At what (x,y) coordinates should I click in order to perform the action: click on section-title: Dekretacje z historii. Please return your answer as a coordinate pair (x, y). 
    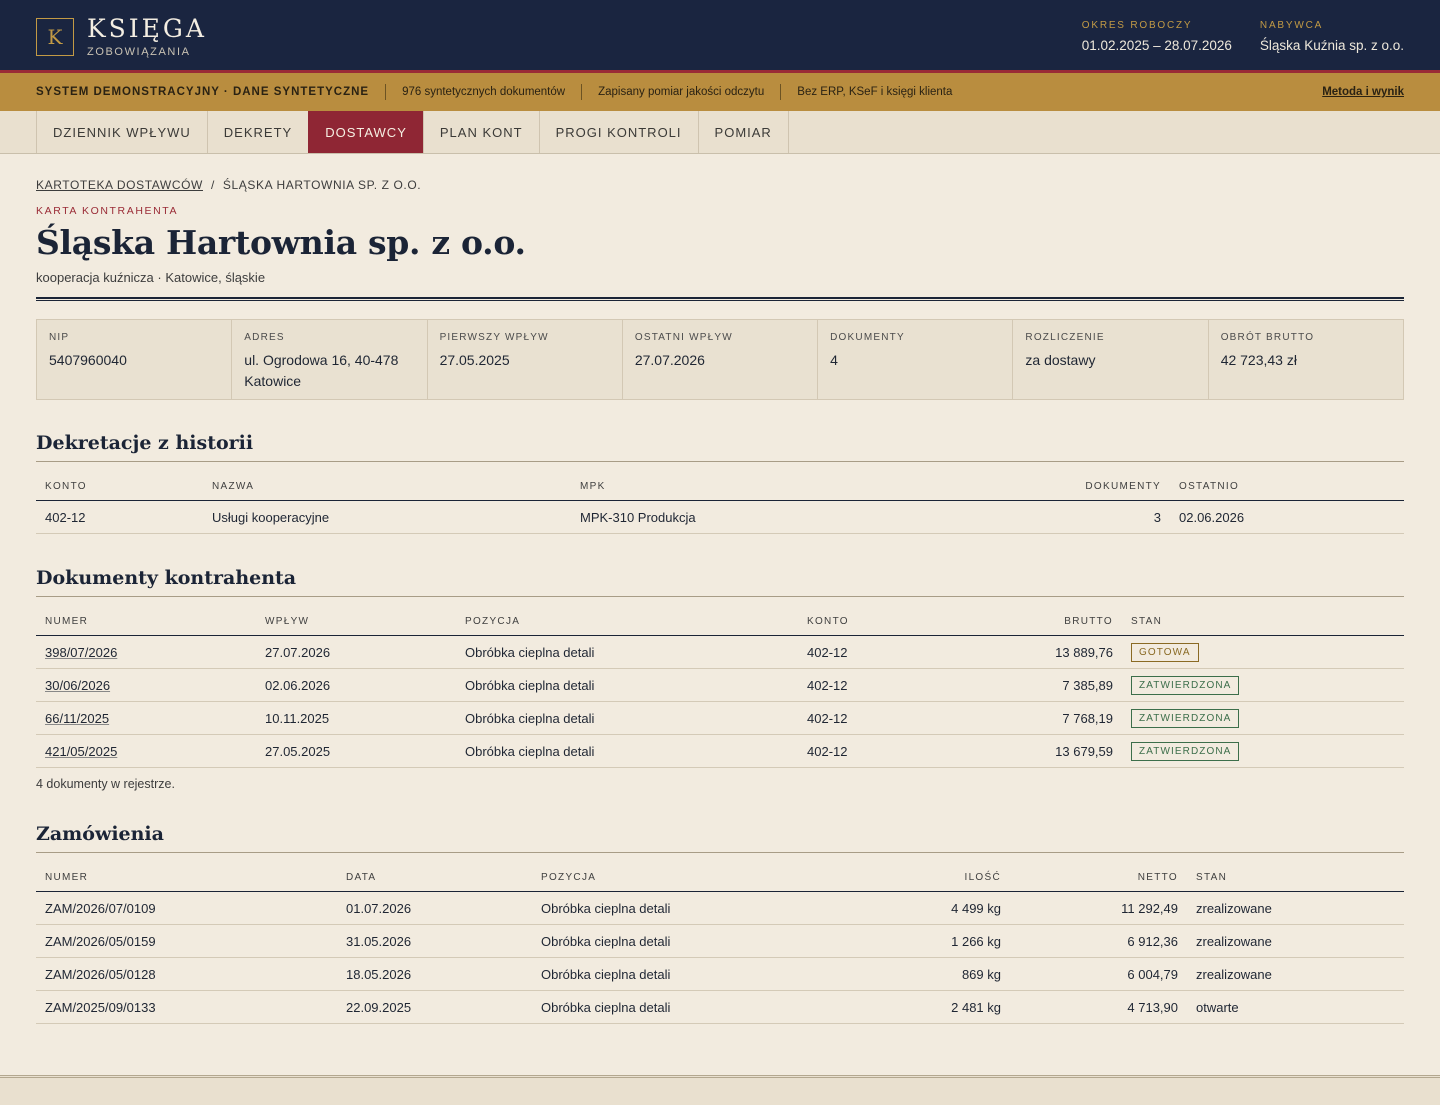
    Looking at the image, I should click on (720, 447).